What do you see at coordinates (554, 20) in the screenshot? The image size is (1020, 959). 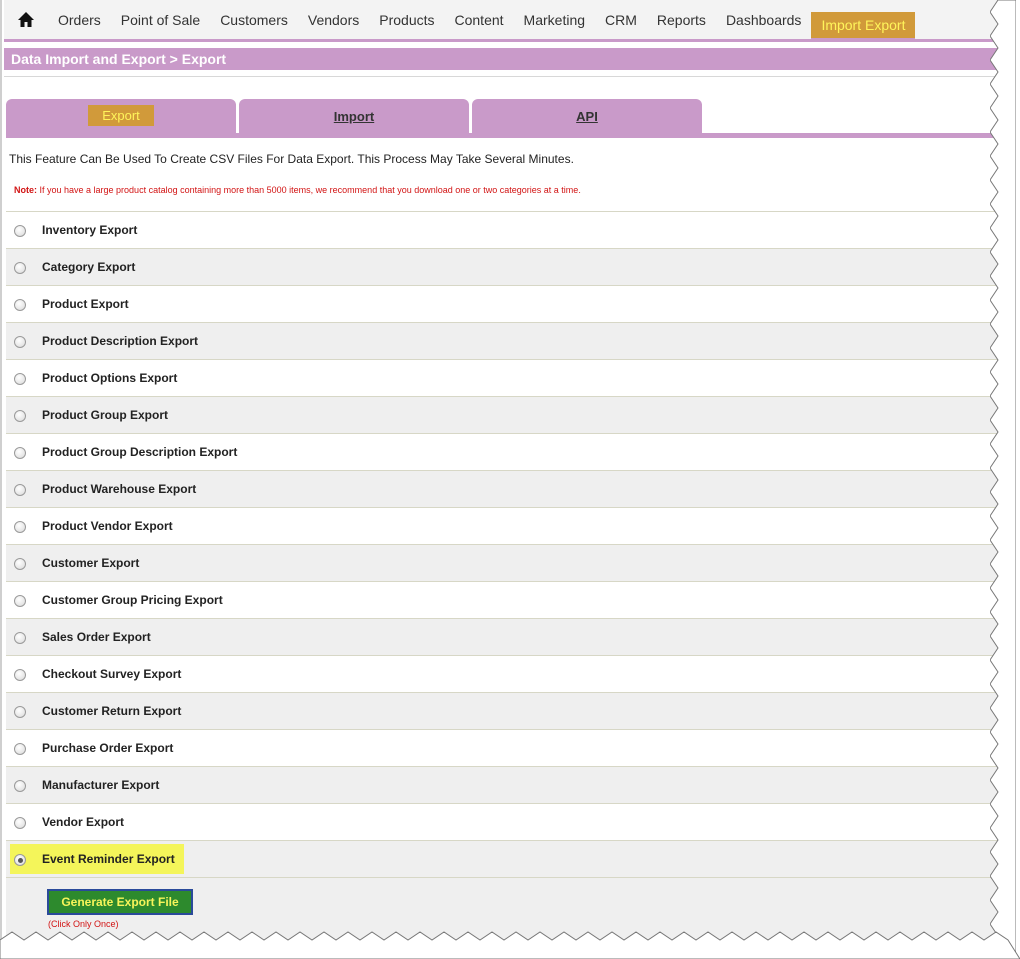 I see `nav-item-marketing: Marketing` at bounding box center [554, 20].